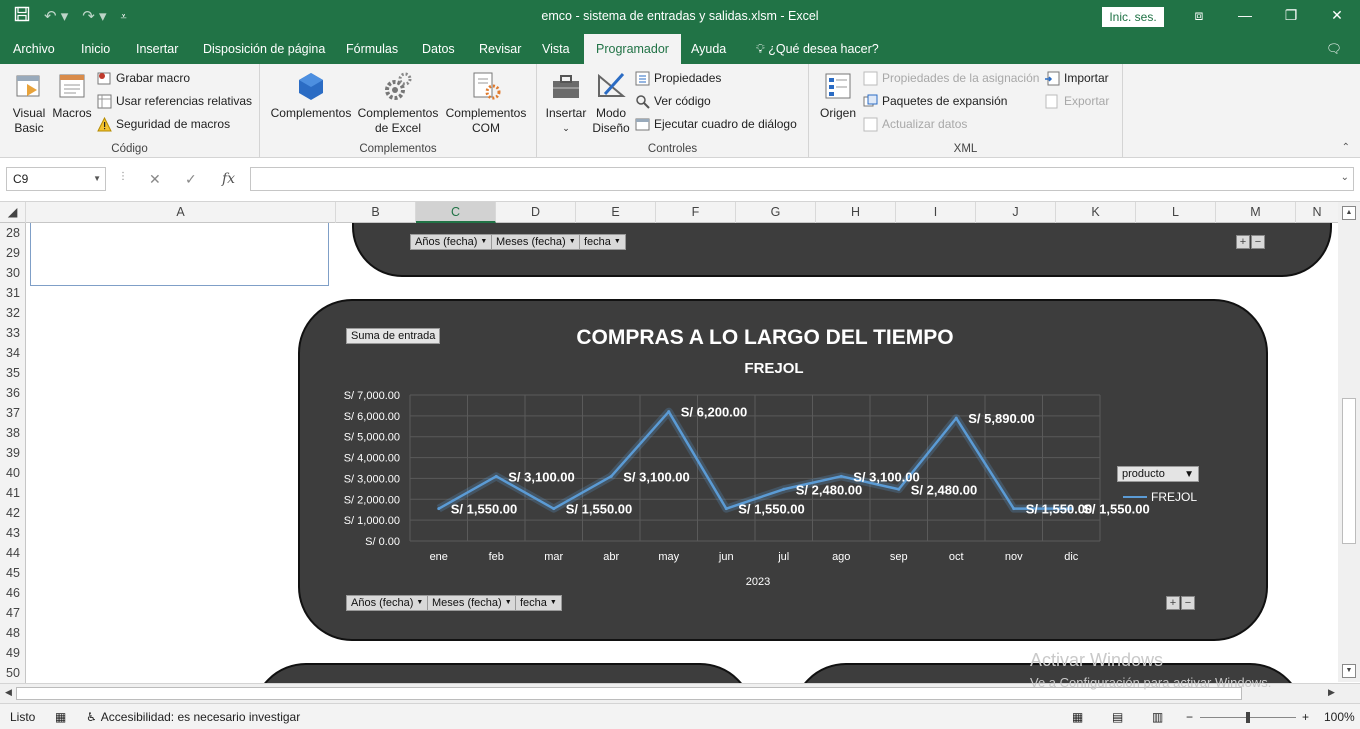 The height and width of the screenshot is (729, 1360). What do you see at coordinates (1158, 474) in the screenshot?
I see `legend-filter-producto-button: producto ▼` at bounding box center [1158, 474].